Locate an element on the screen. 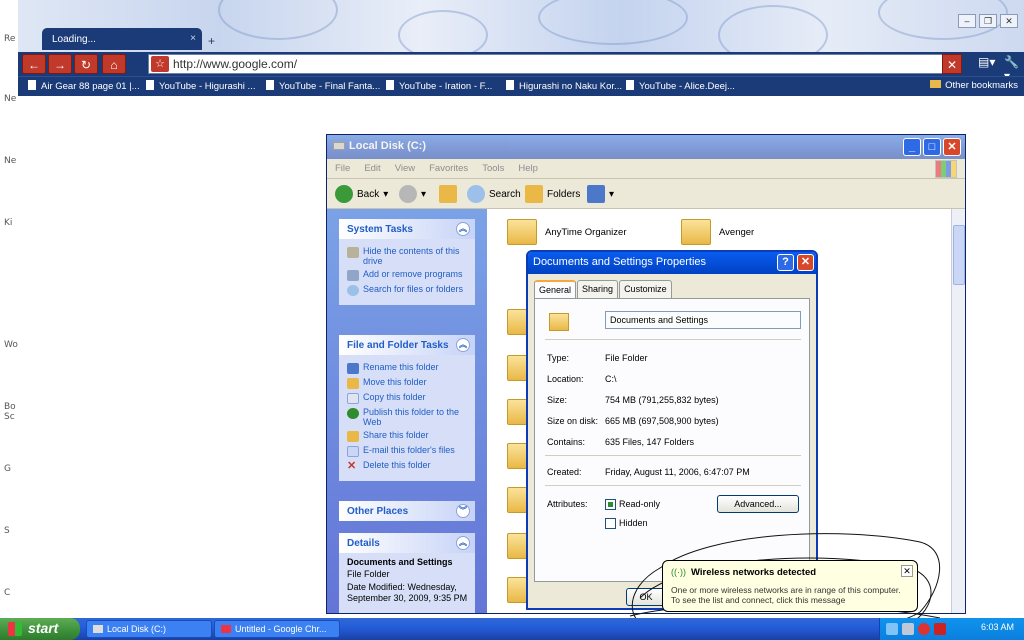  minimize-icon: – is located at coordinates (967, 21).